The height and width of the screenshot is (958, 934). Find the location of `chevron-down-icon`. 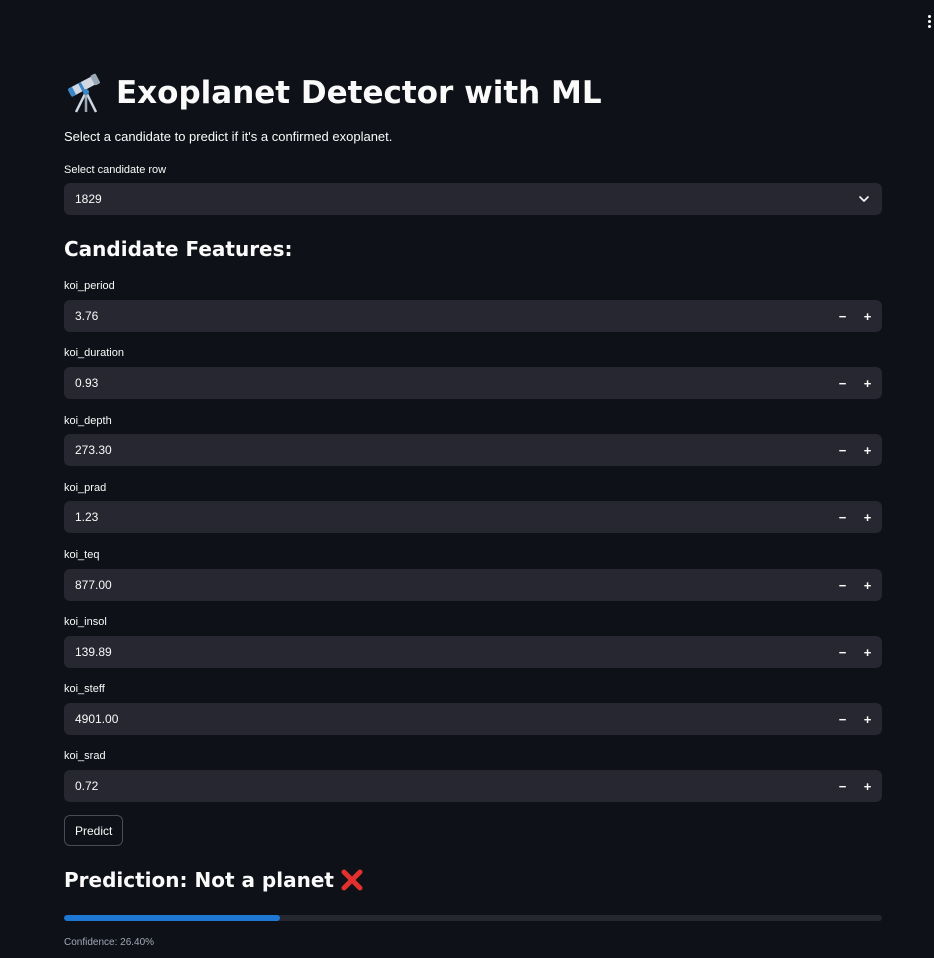

chevron-down-icon is located at coordinates (864, 199).